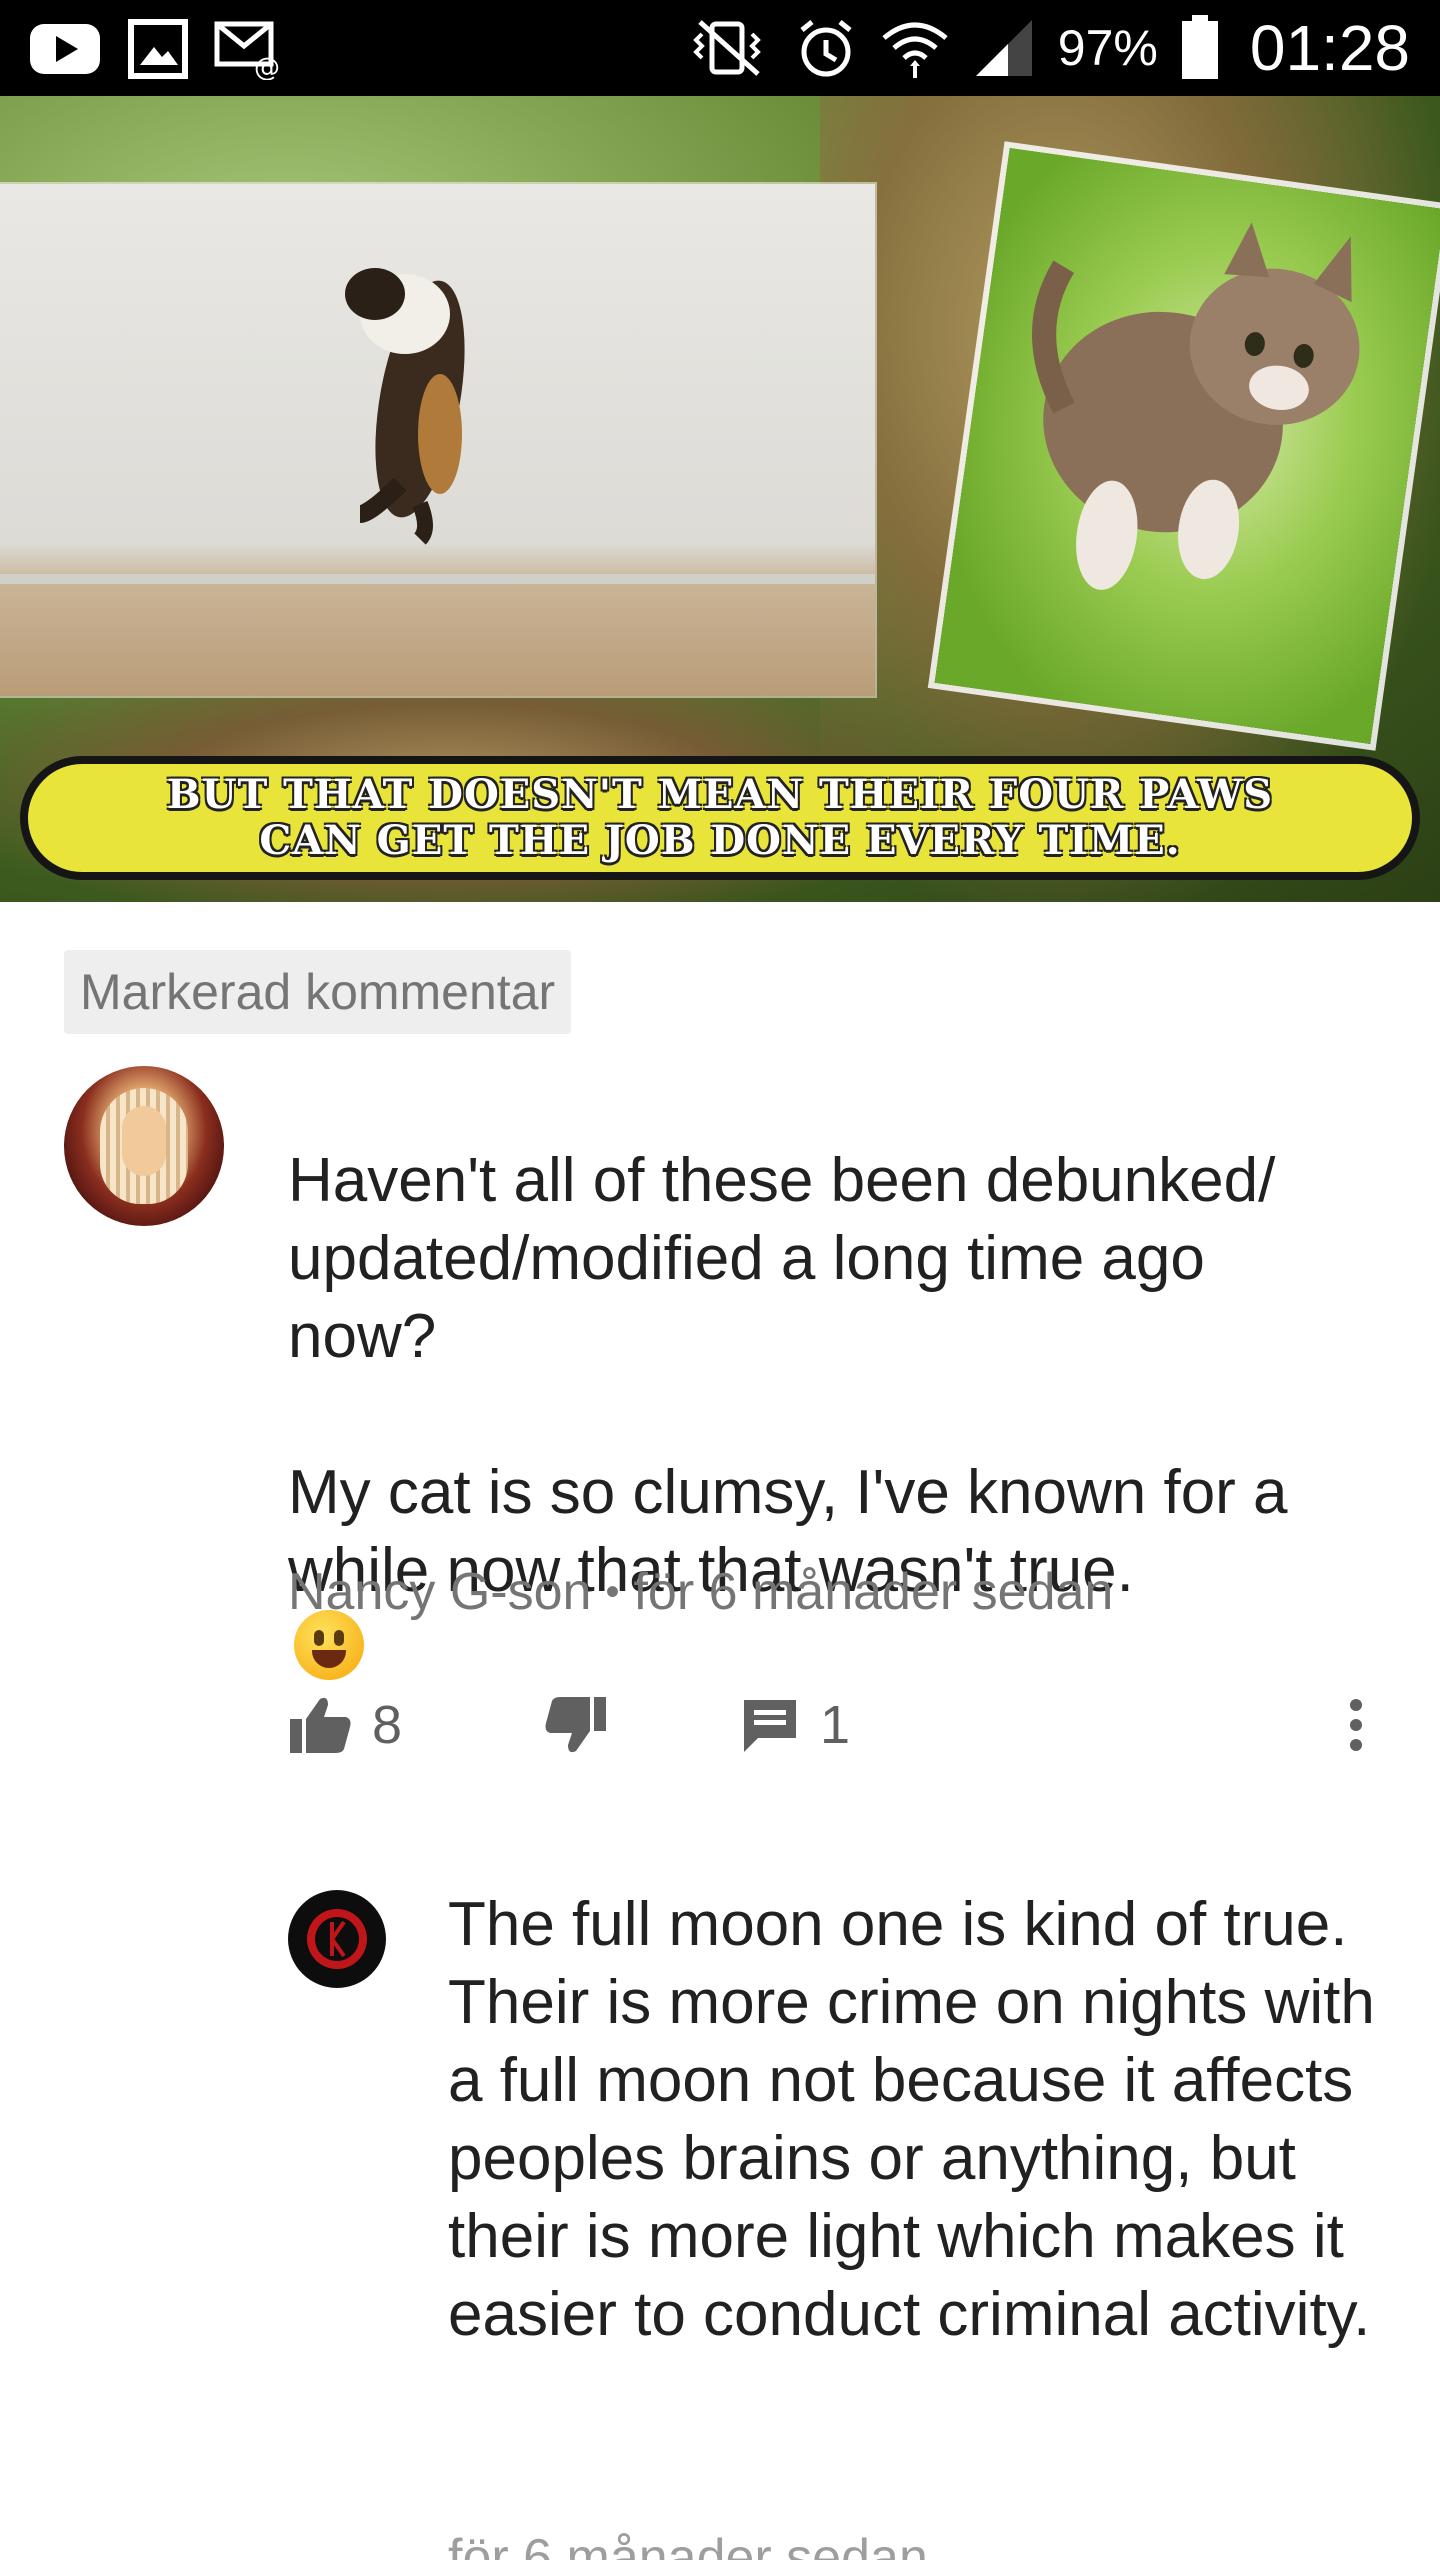  What do you see at coordinates (727, 48) in the screenshot?
I see `vibrate-icon` at bounding box center [727, 48].